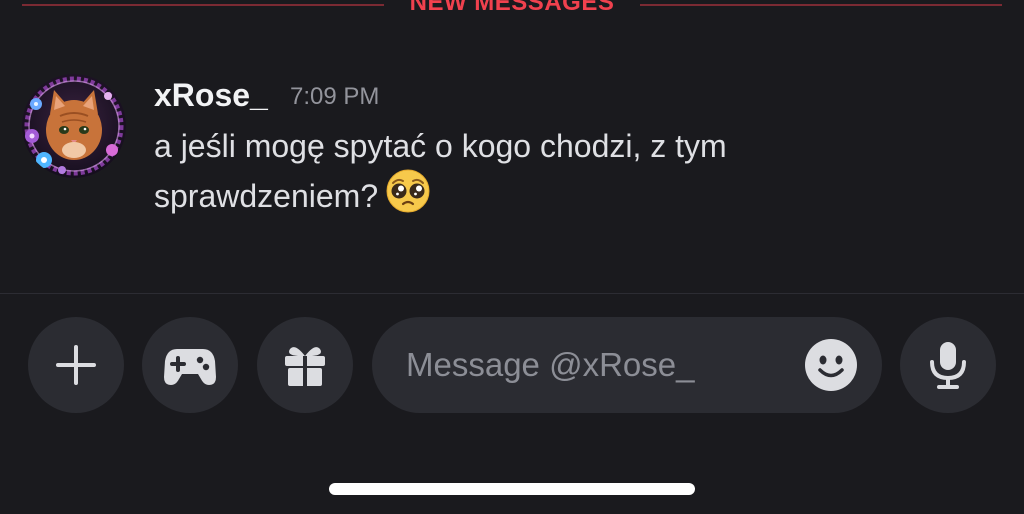 Image resolution: width=1024 pixels, height=514 pixels. I want to click on message-author: xRose_, so click(211, 95).